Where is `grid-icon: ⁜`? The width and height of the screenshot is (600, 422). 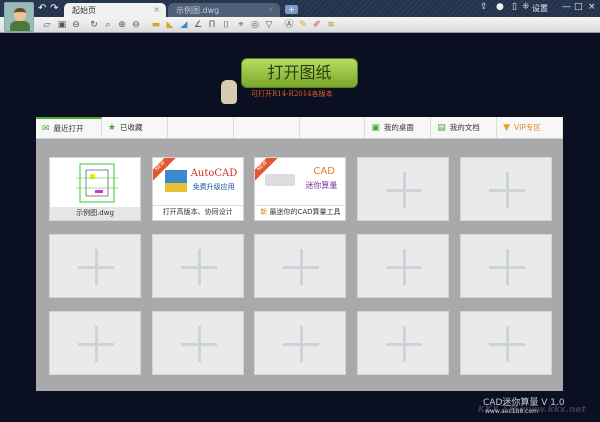
grid-icon: ⁜ is located at coordinates (526, 7).